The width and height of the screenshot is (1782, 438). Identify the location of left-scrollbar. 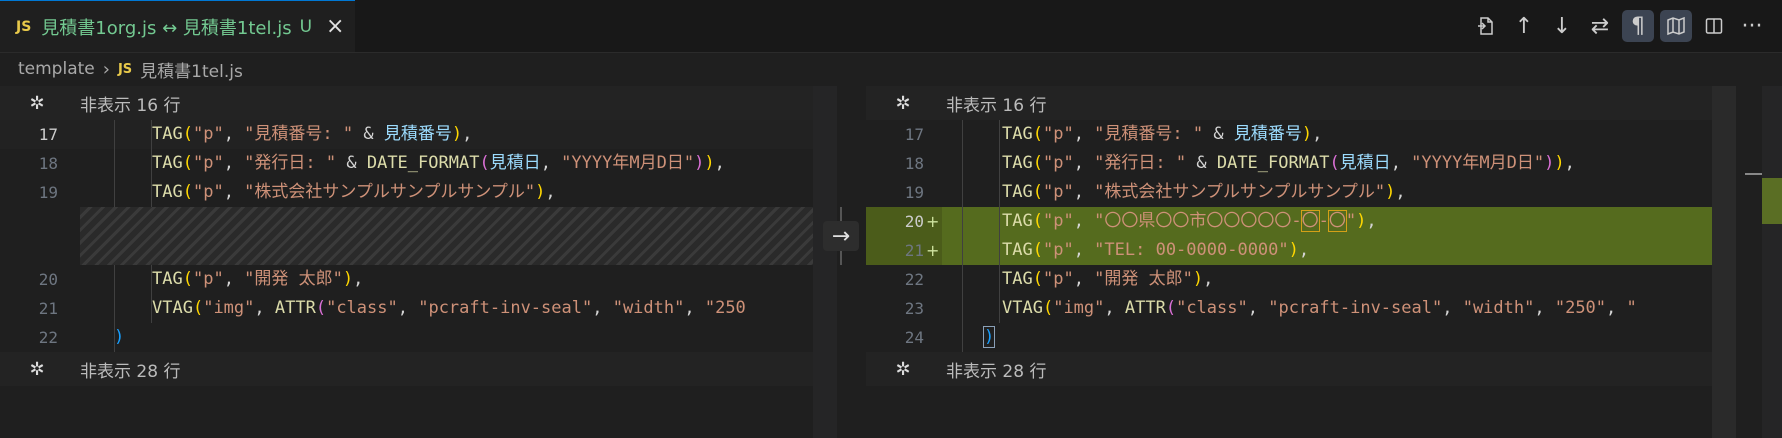
(825, 262).